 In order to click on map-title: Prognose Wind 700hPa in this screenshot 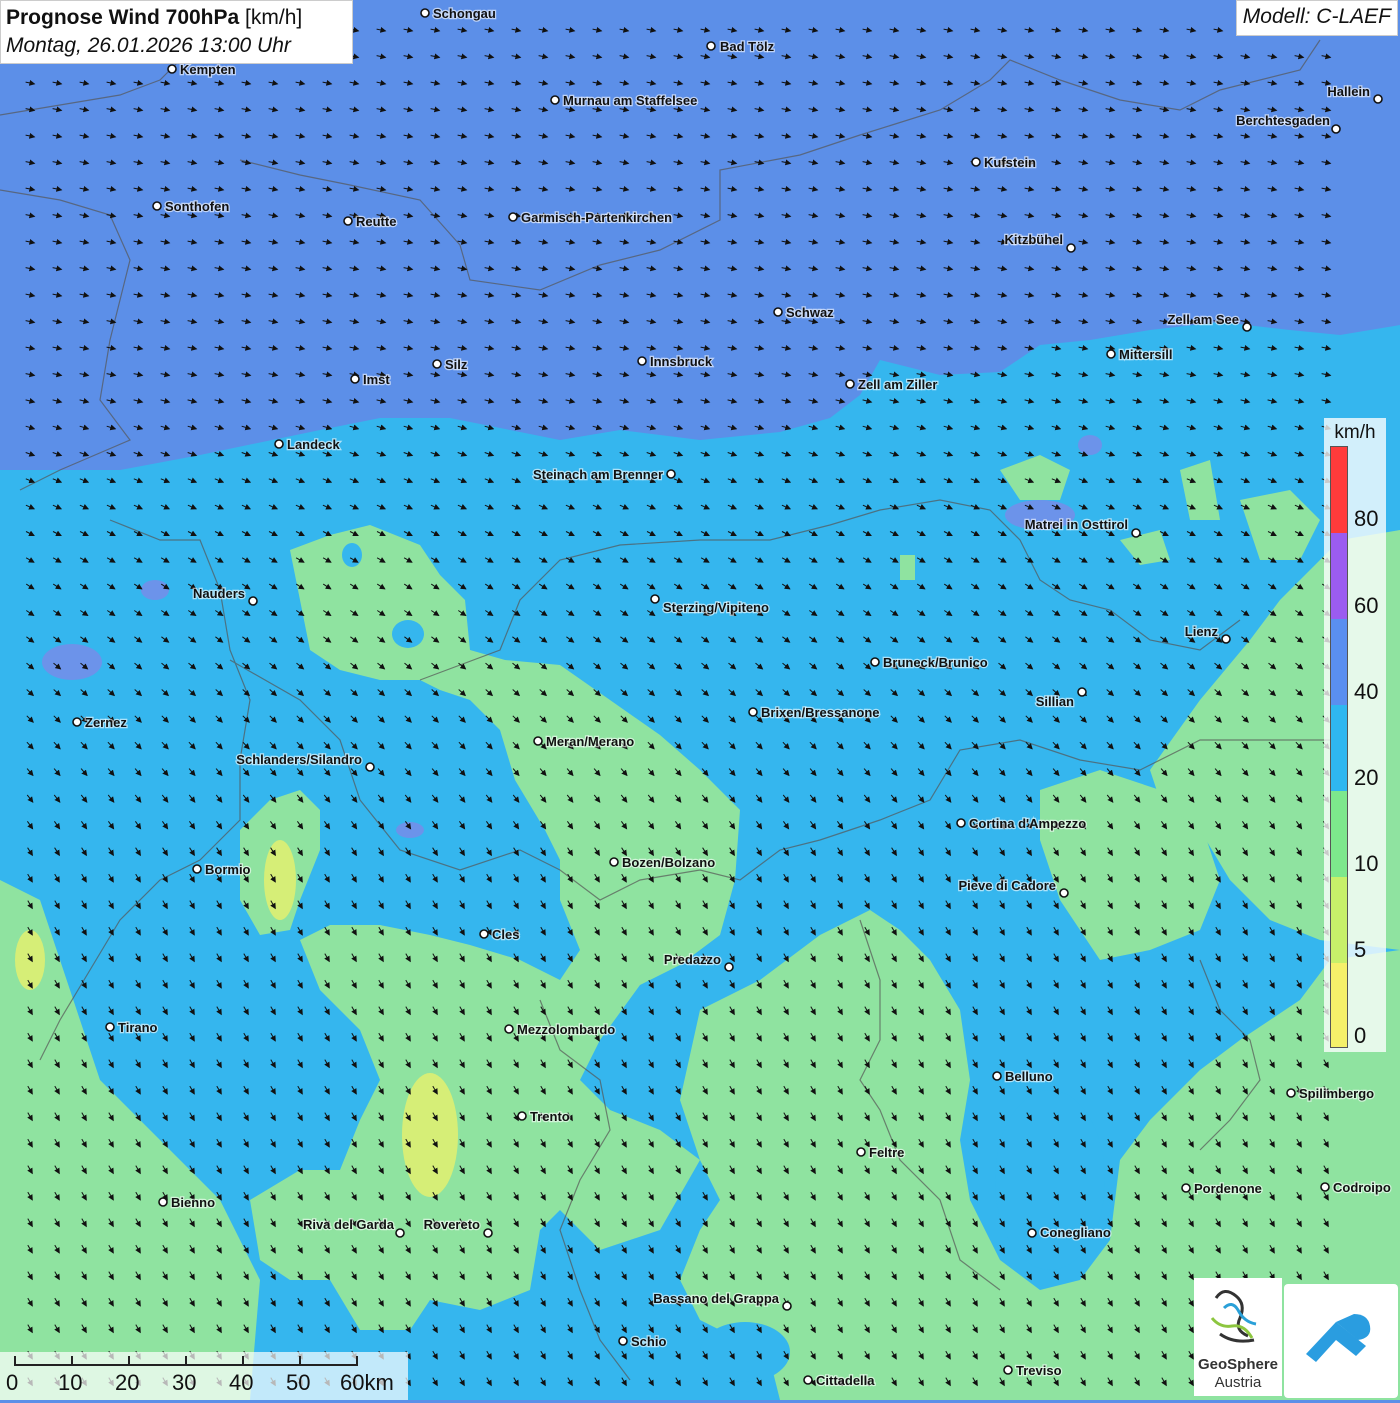, I will do `click(123, 17)`.